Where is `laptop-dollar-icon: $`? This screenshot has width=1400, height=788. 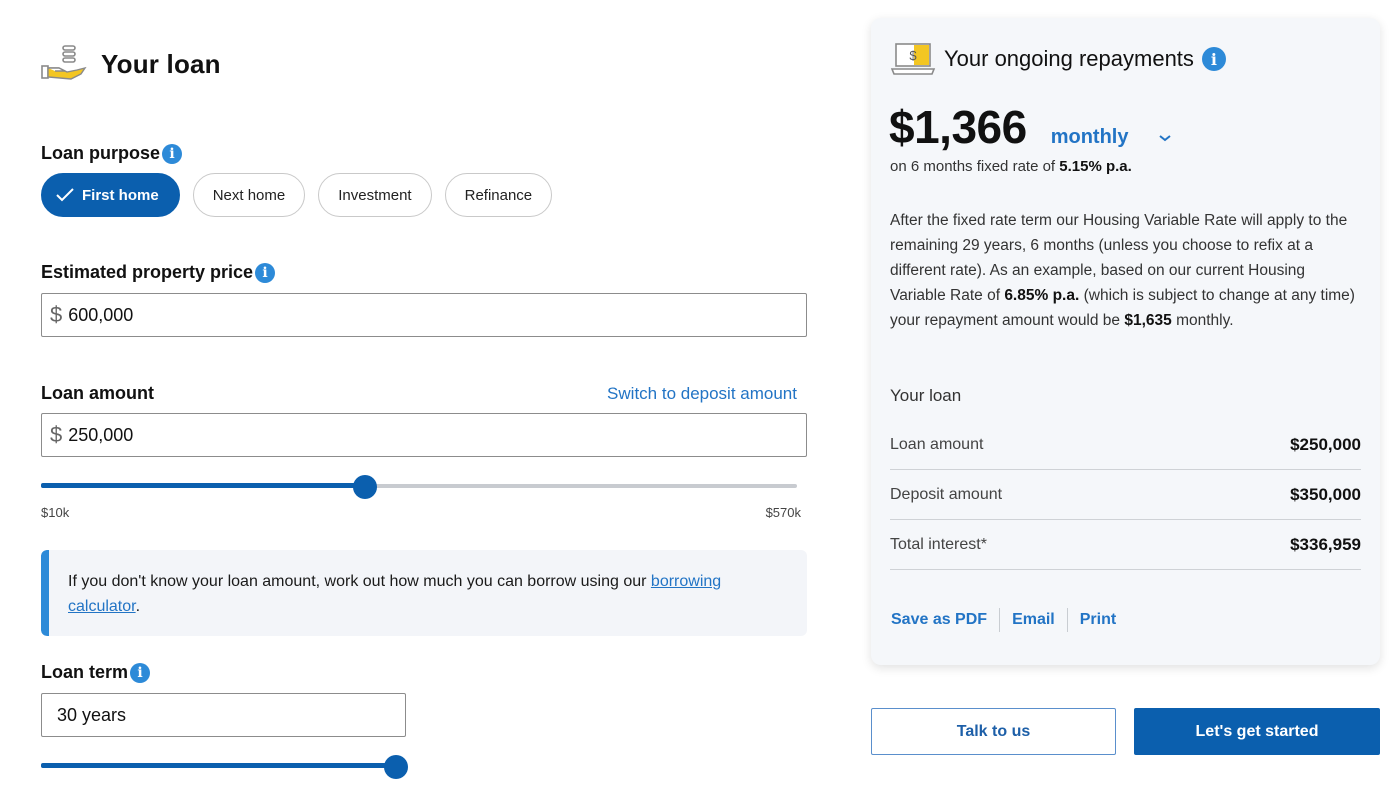
laptop-dollar-icon: $ is located at coordinates (913, 59).